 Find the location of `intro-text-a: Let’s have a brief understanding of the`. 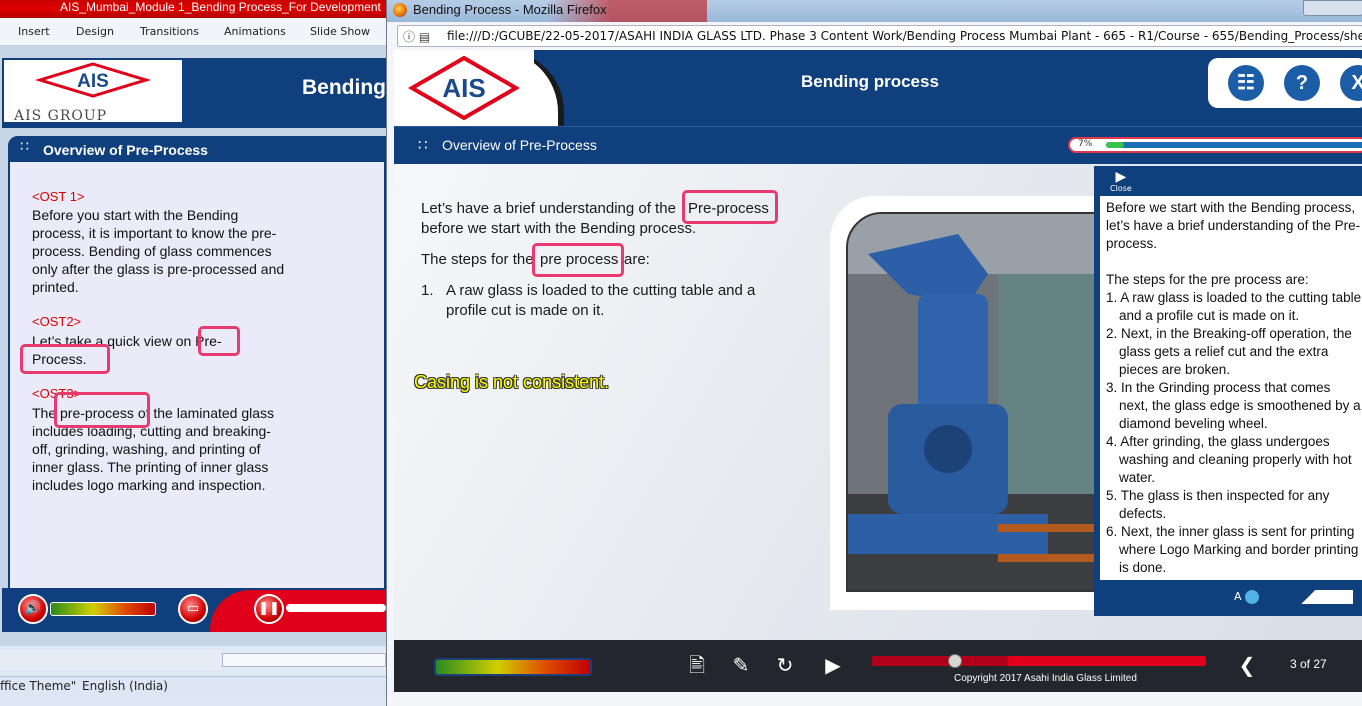

intro-text-a: Let’s have a brief understanding of the is located at coordinates (548, 208).